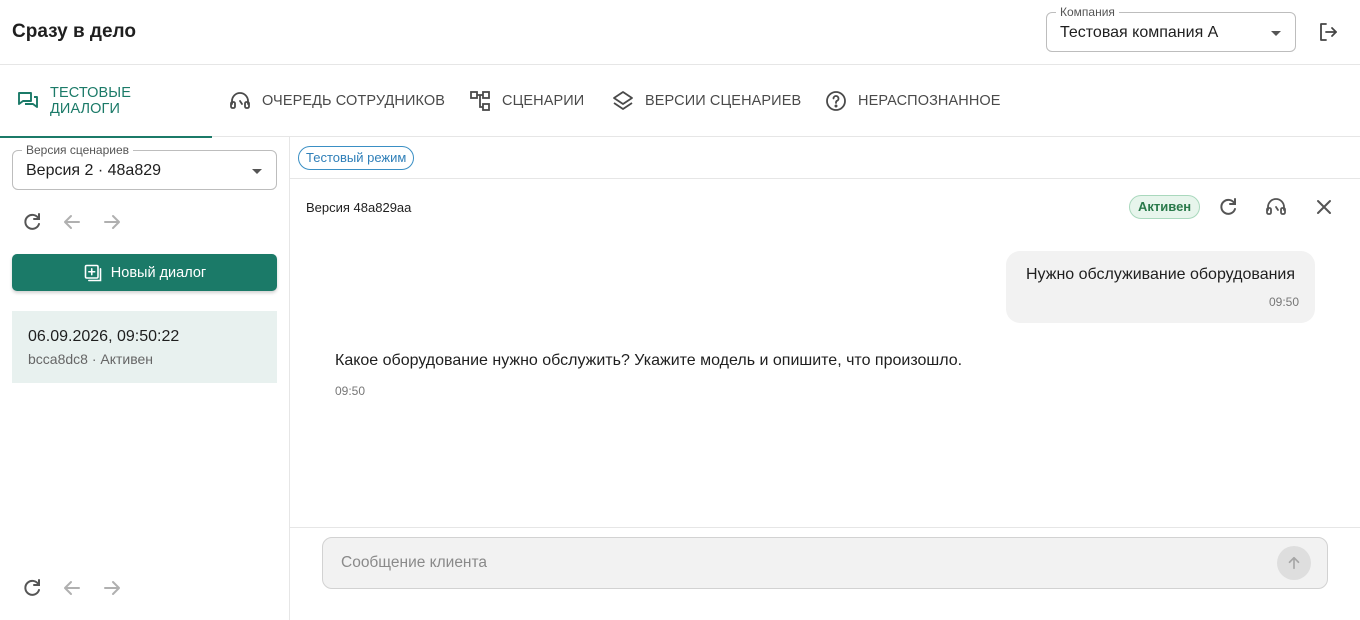  Describe the element at coordinates (543, 101) in the screenshot. I see `tab-label: СЦЕНАРИИ` at that location.